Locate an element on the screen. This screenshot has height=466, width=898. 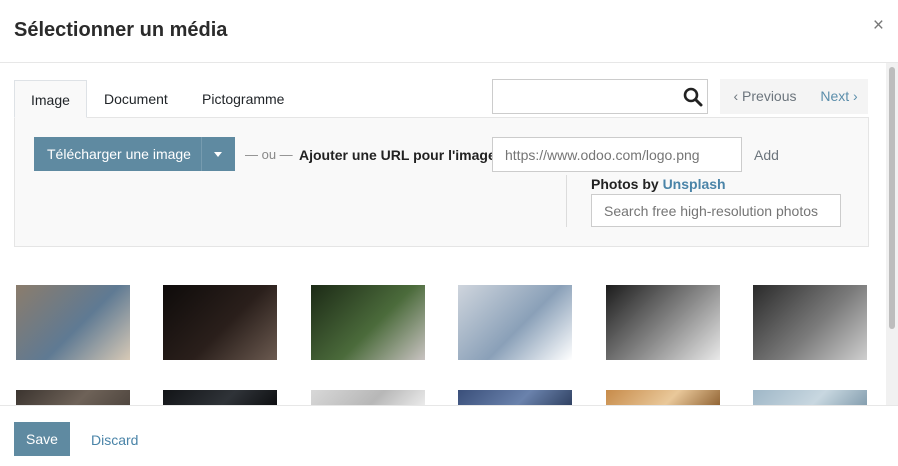
search-input is located at coordinates (585, 96).